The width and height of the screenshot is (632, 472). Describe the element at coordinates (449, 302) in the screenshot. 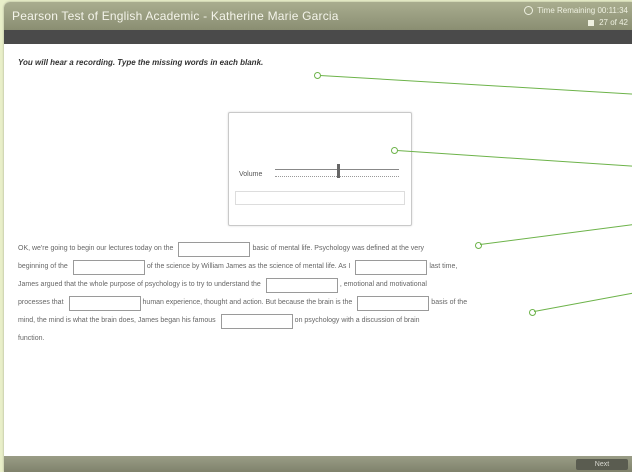

I see `passage-text: basis of the` at that location.